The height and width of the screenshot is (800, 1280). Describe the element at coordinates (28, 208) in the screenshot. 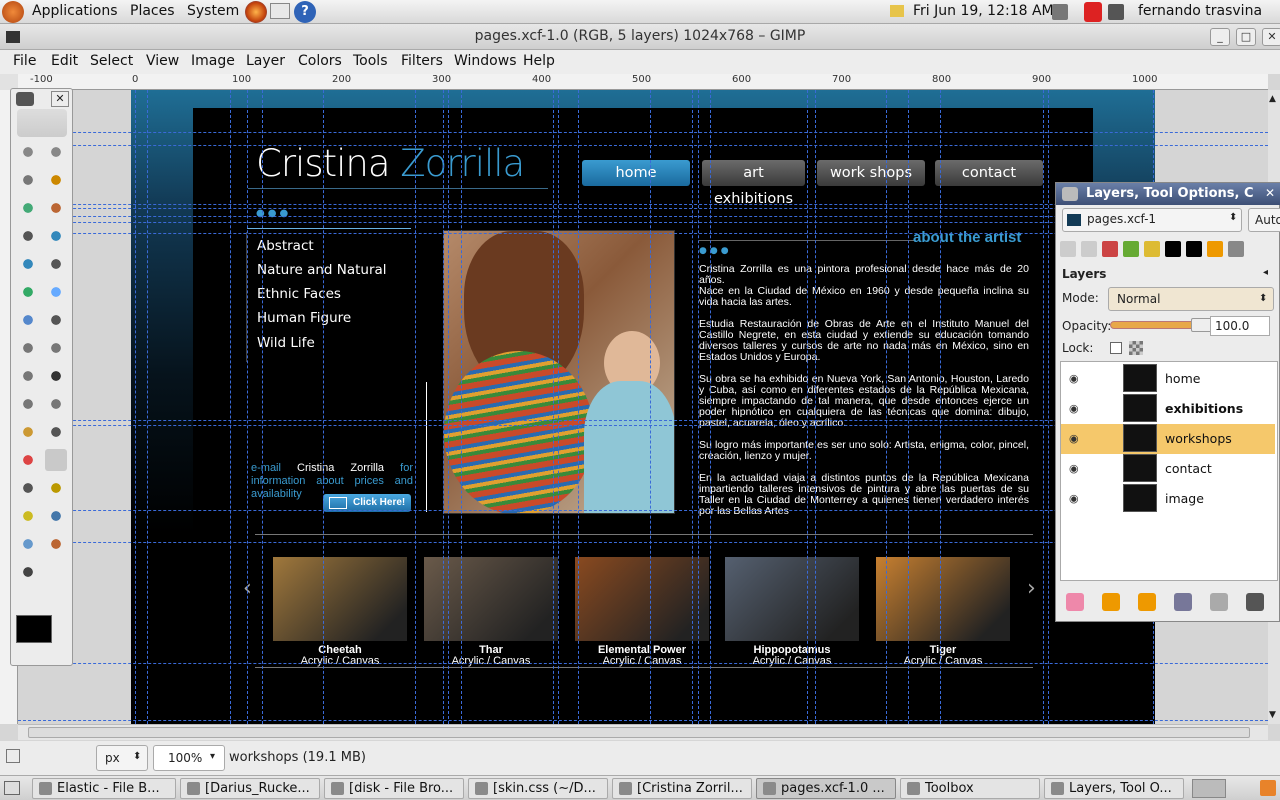

I see `color-select-icon` at that location.